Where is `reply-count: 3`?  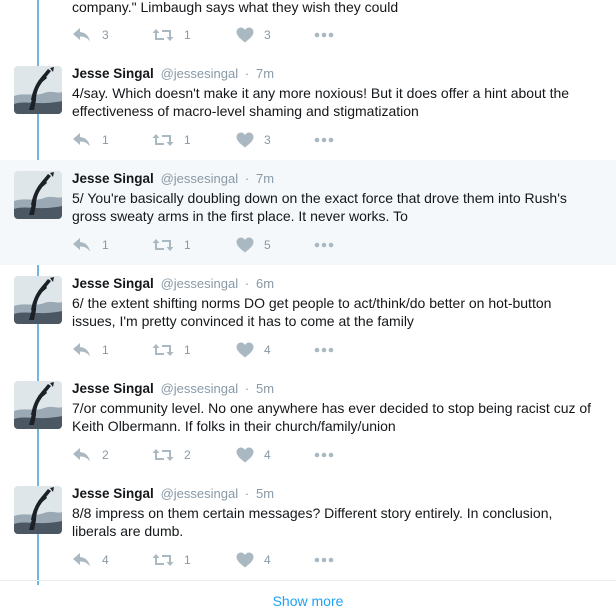 reply-count: 3 is located at coordinates (105, 35).